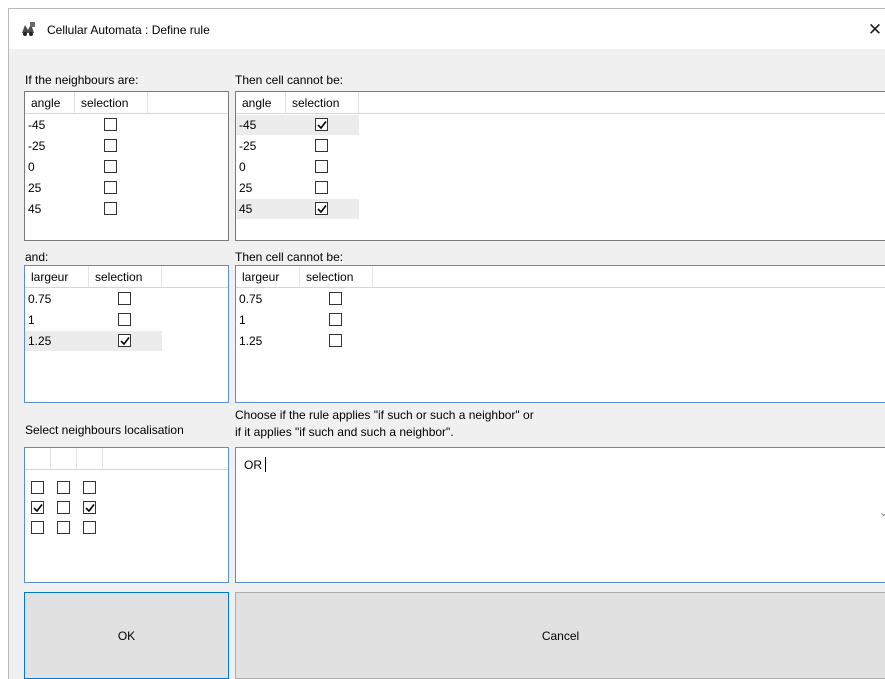  Describe the element at coordinates (37, 125) in the screenshot. I see `row-value: -45` at that location.